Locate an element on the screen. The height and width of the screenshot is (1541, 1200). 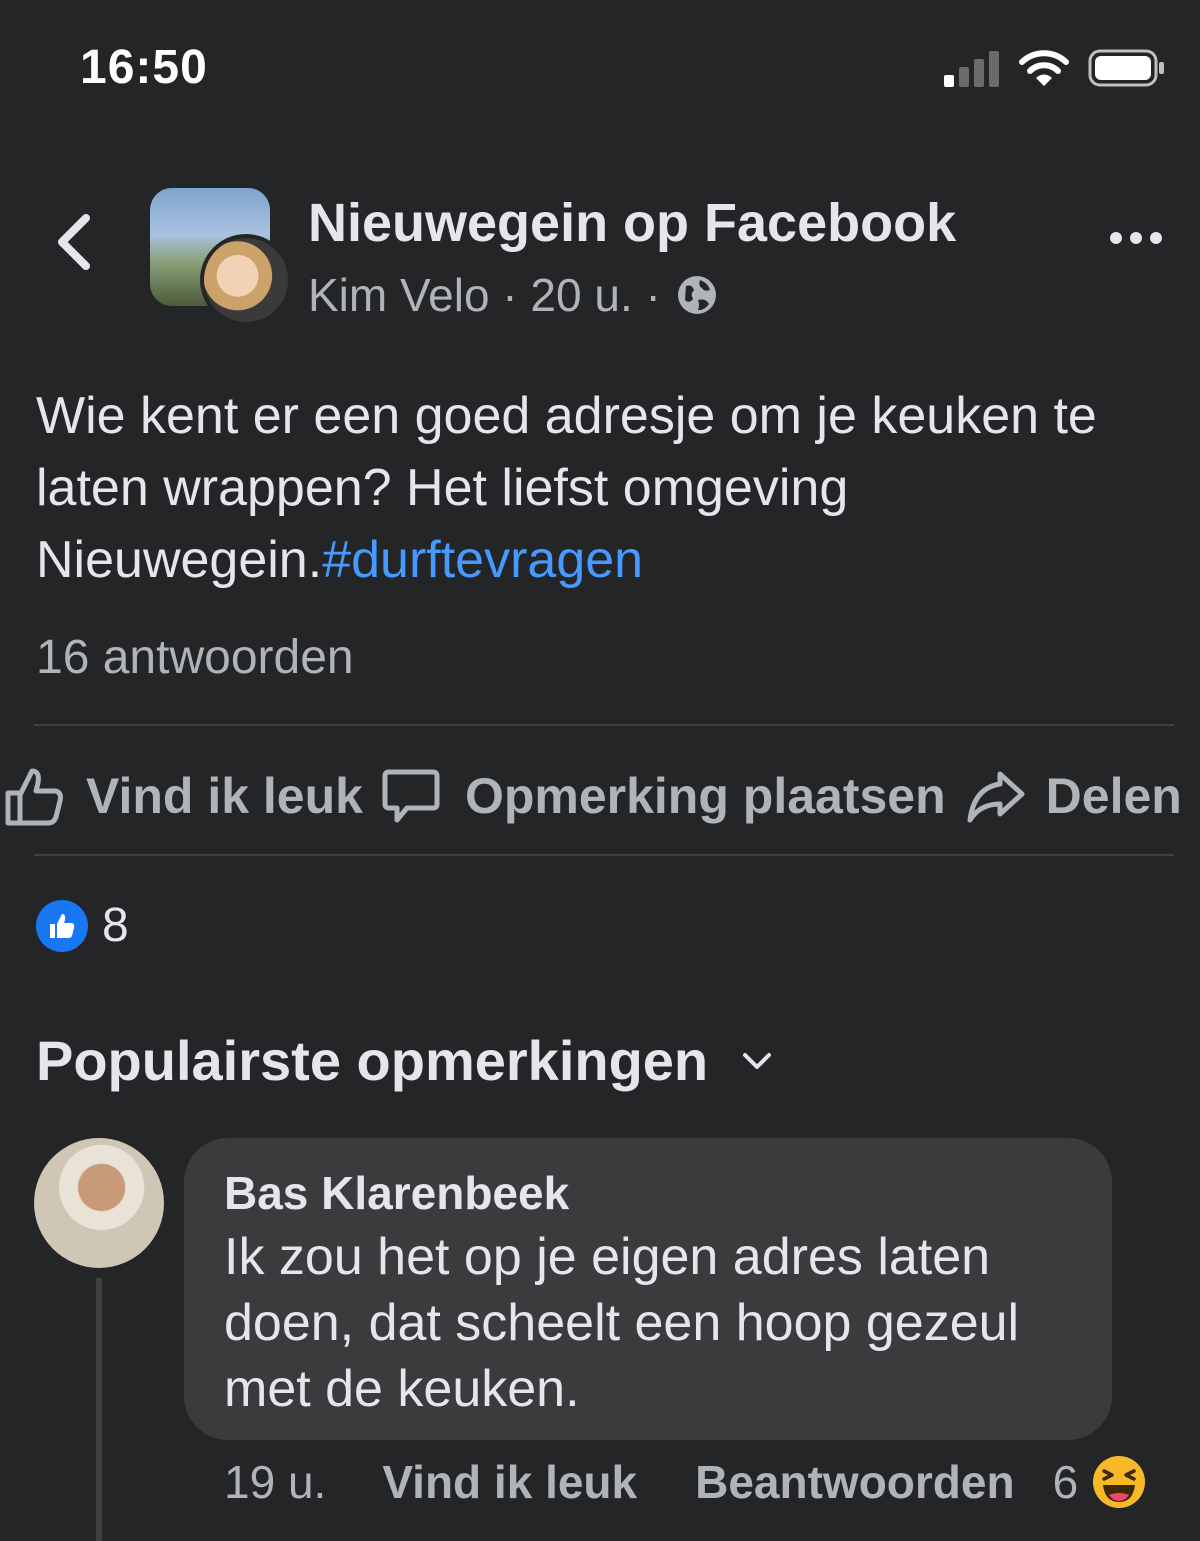
hashtag-link: #durftevragen is located at coordinates (482, 560).